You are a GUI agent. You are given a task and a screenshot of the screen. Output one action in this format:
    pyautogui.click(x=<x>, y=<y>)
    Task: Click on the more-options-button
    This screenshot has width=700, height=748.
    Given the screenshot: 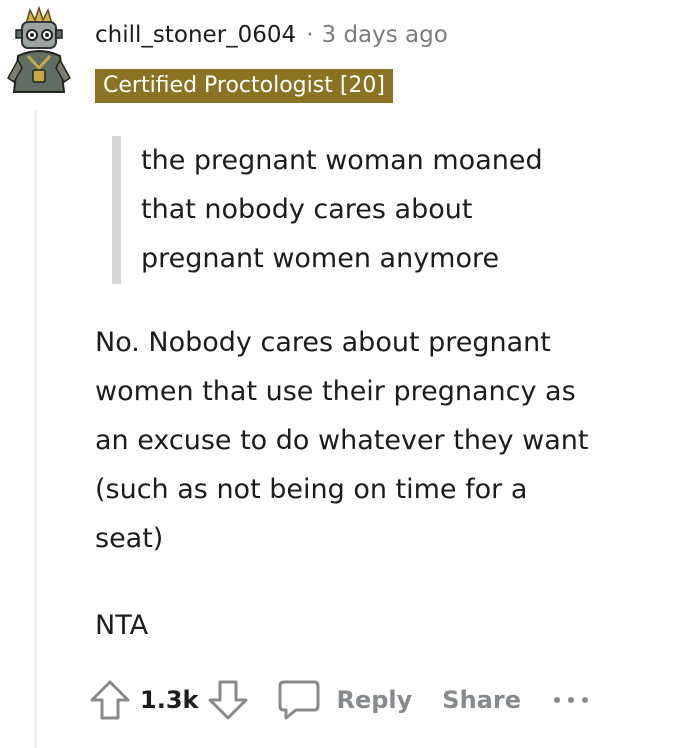 What is the action you would take?
    pyautogui.click(x=571, y=700)
    